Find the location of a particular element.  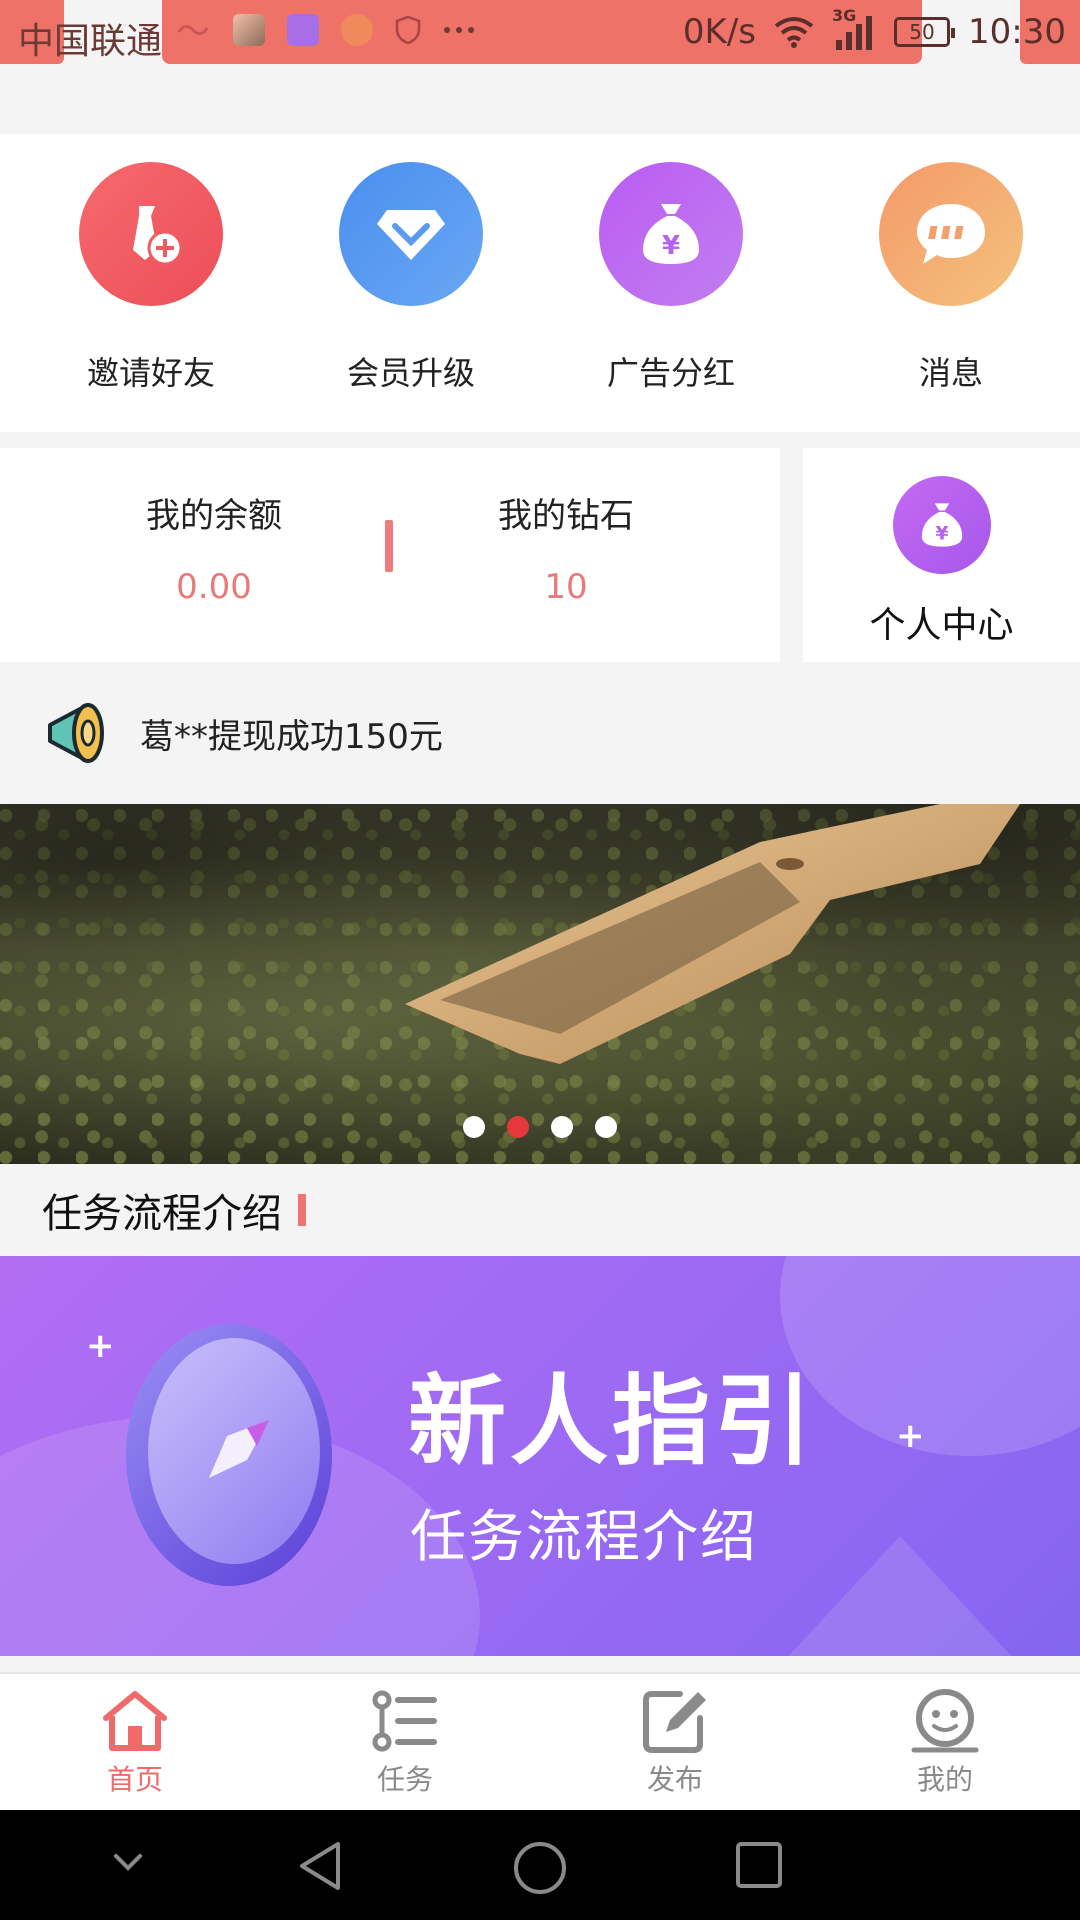

quick-messages-label: 消息 is located at coordinates (950, 373).